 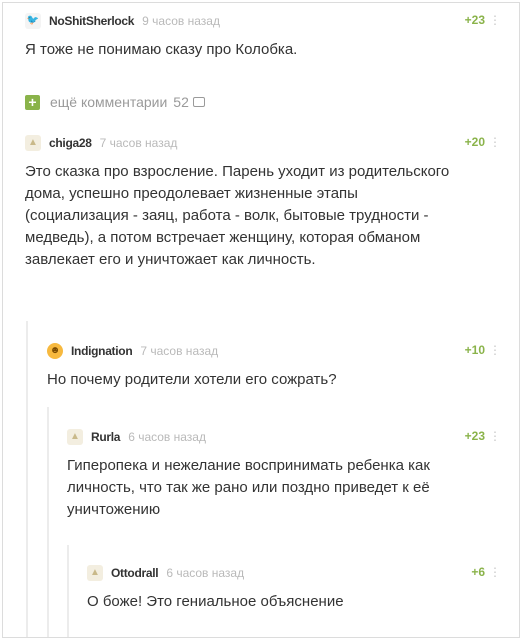 What do you see at coordinates (192, 379) in the screenshot?
I see `comment-text: Но почему родители хотели его сожрать?` at bounding box center [192, 379].